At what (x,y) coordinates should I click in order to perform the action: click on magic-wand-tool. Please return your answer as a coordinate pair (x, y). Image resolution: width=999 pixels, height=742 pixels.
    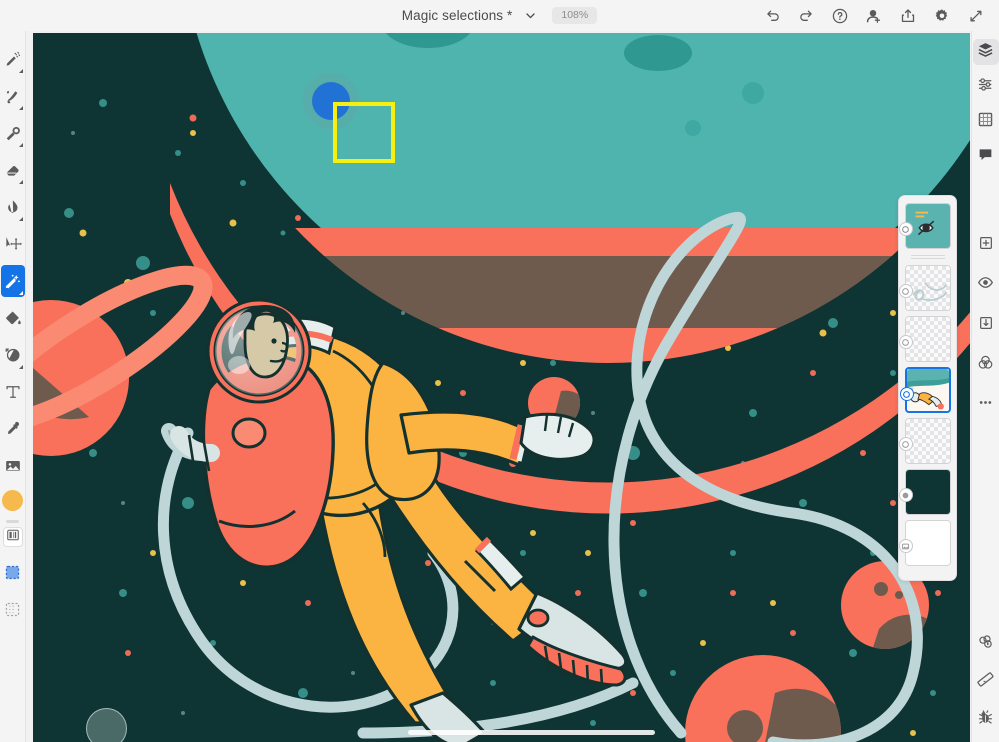
    Looking at the image, I should click on (13, 280).